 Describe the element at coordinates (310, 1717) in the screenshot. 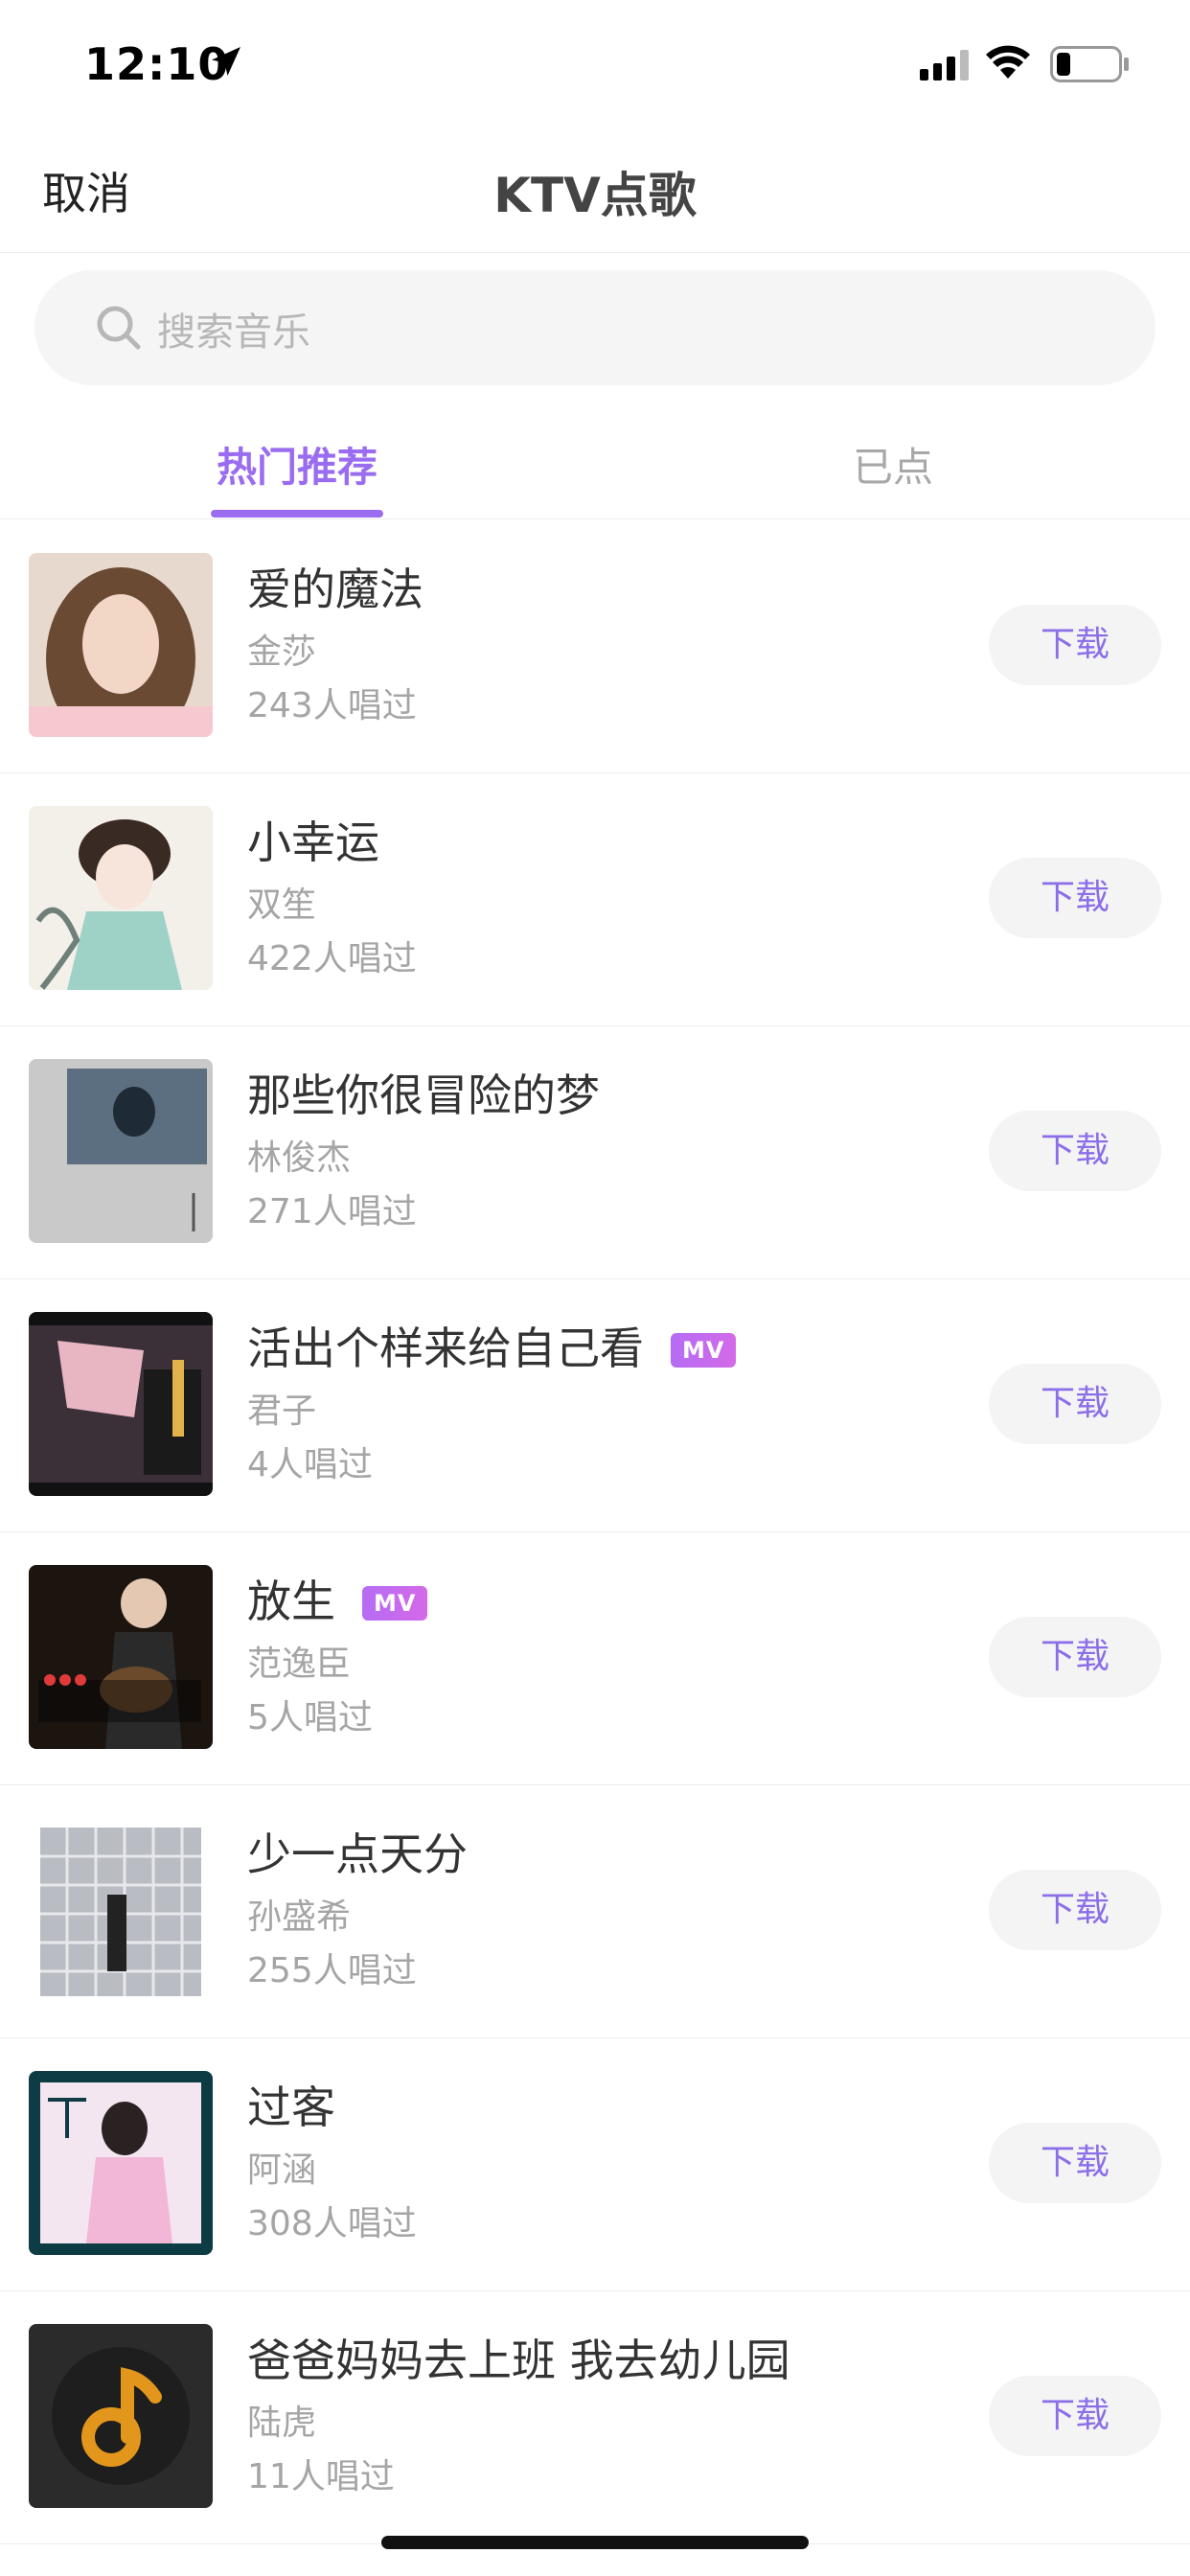

I see `sing-count: 5人唱过` at that location.